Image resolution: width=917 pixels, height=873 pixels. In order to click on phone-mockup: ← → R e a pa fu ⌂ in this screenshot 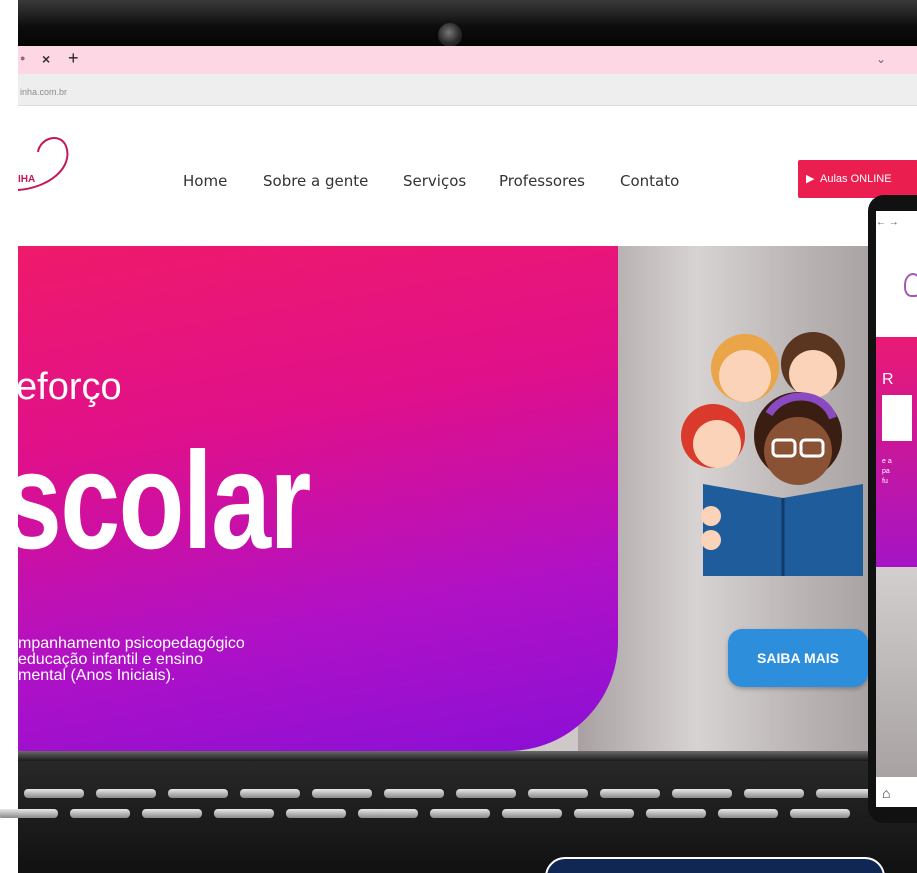, I will do `click(892, 509)`.